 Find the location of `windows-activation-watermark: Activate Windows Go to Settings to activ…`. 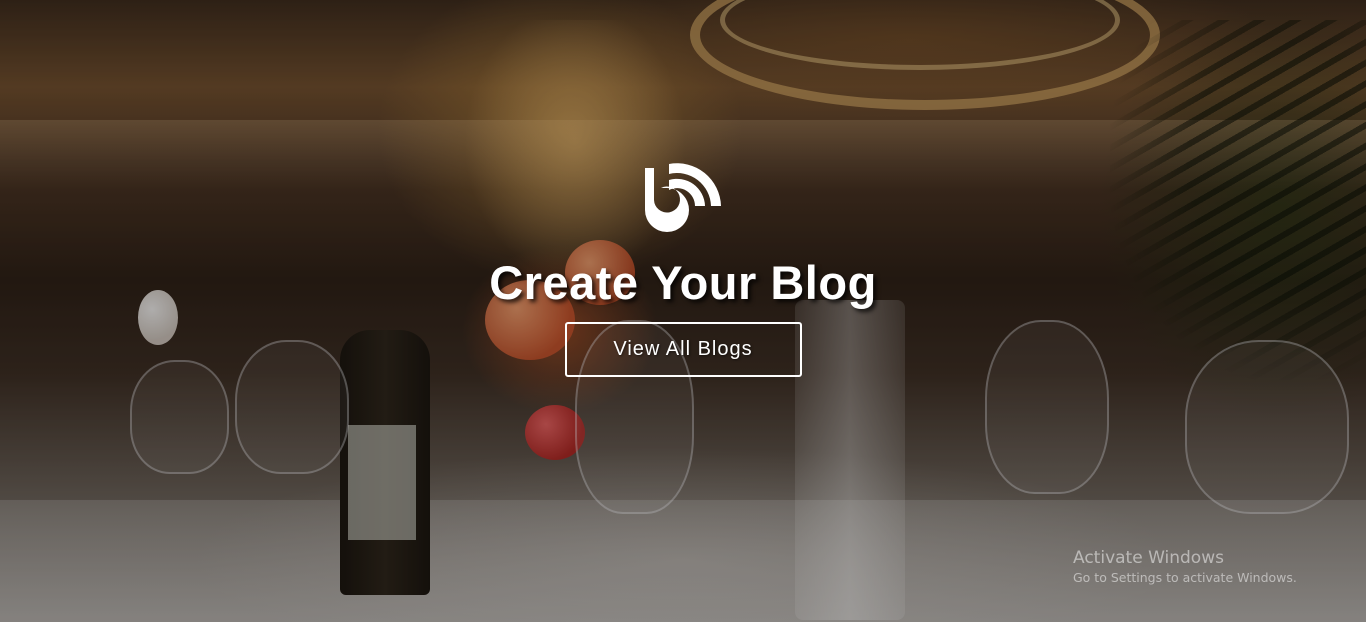

windows-activation-watermark: Activate Windows Go to Settings to activ… is located at coordinates (1185, 567).